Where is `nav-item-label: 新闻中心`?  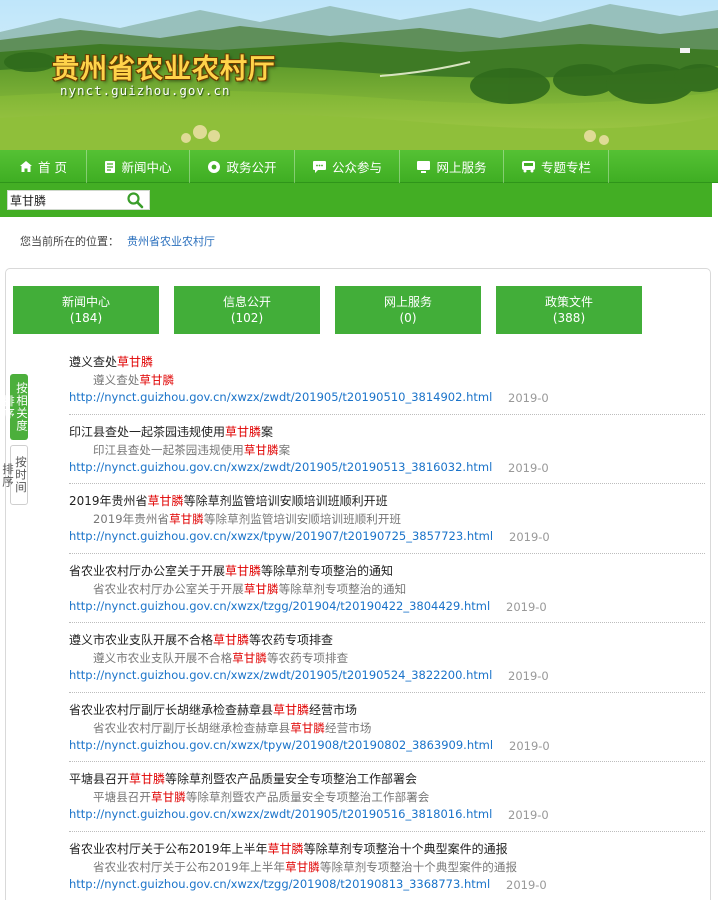
nav-item-label: 新闻中心 is located at coordinates (146, 167).